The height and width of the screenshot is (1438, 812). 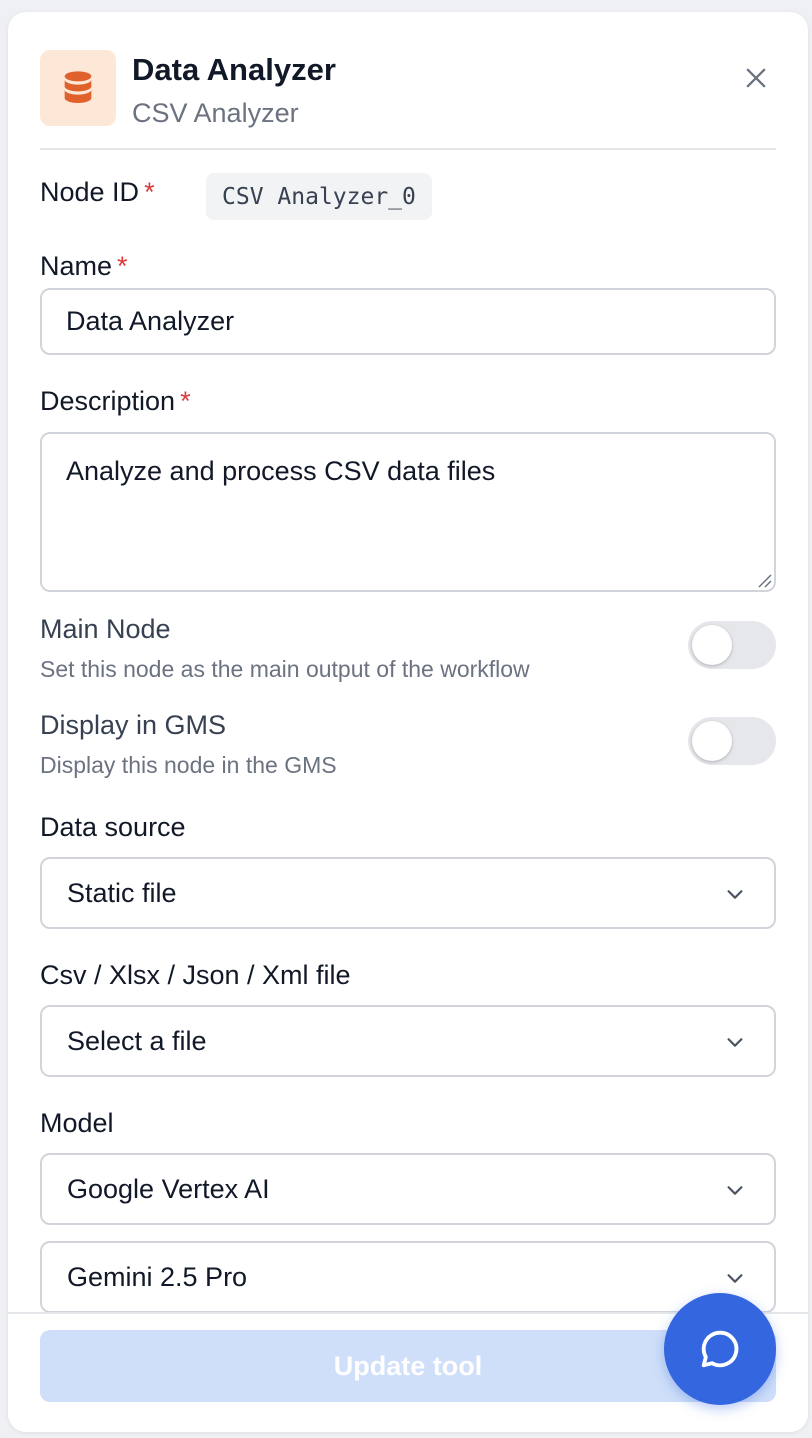 I want to click on chat-button, so click(x=720, y=1349).